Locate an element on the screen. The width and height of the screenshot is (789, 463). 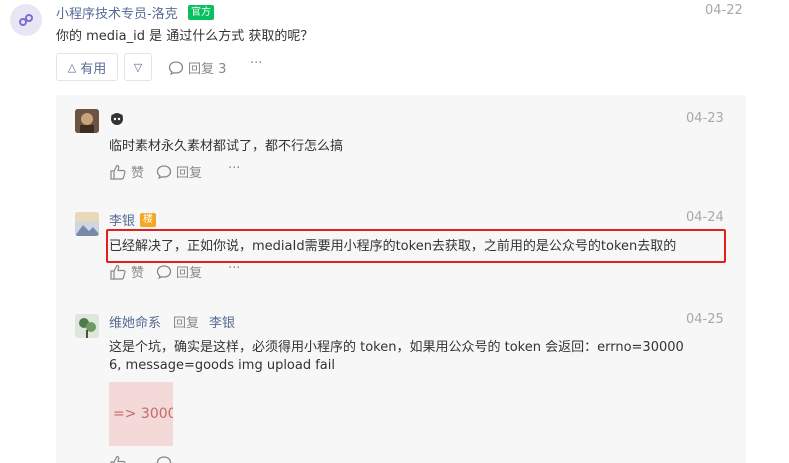
author-name: 李银 is located at coordinates (122, 219).